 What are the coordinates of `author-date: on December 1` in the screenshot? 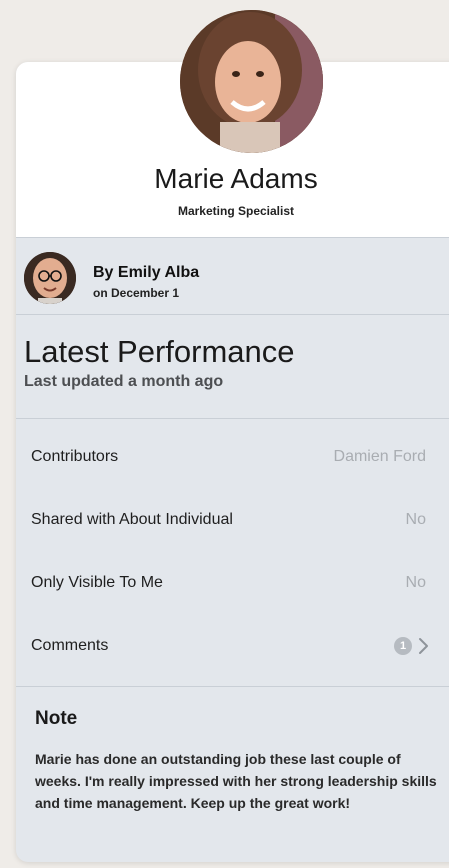 It's located at (136, 293).